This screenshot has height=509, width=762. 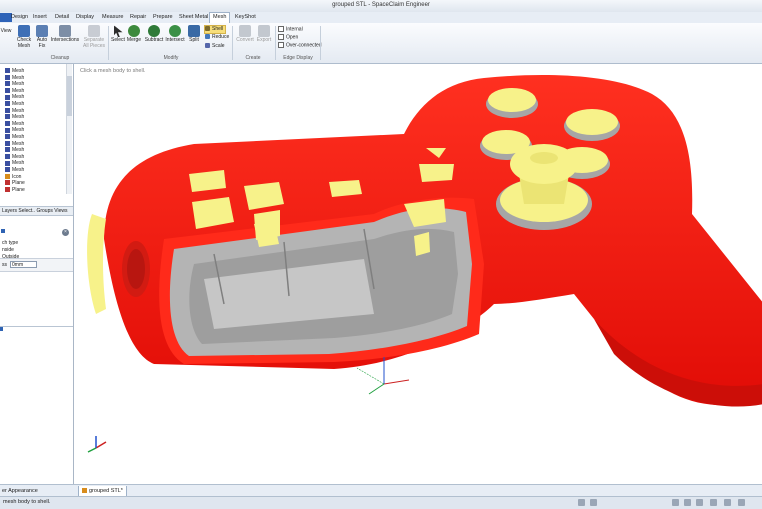 I want to click on check-mesh-button: Check Mesh, so click(x=24, y=37).